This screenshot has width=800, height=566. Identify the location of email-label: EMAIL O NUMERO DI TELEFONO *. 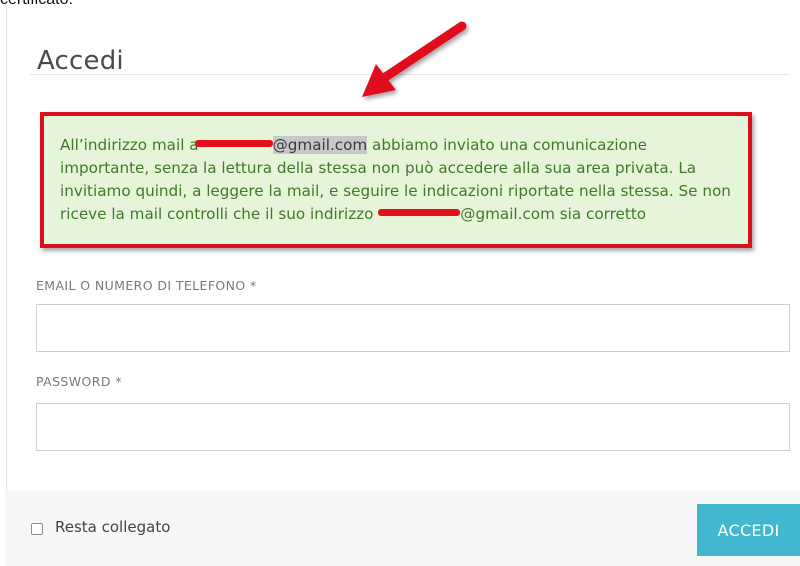
(146, 285).